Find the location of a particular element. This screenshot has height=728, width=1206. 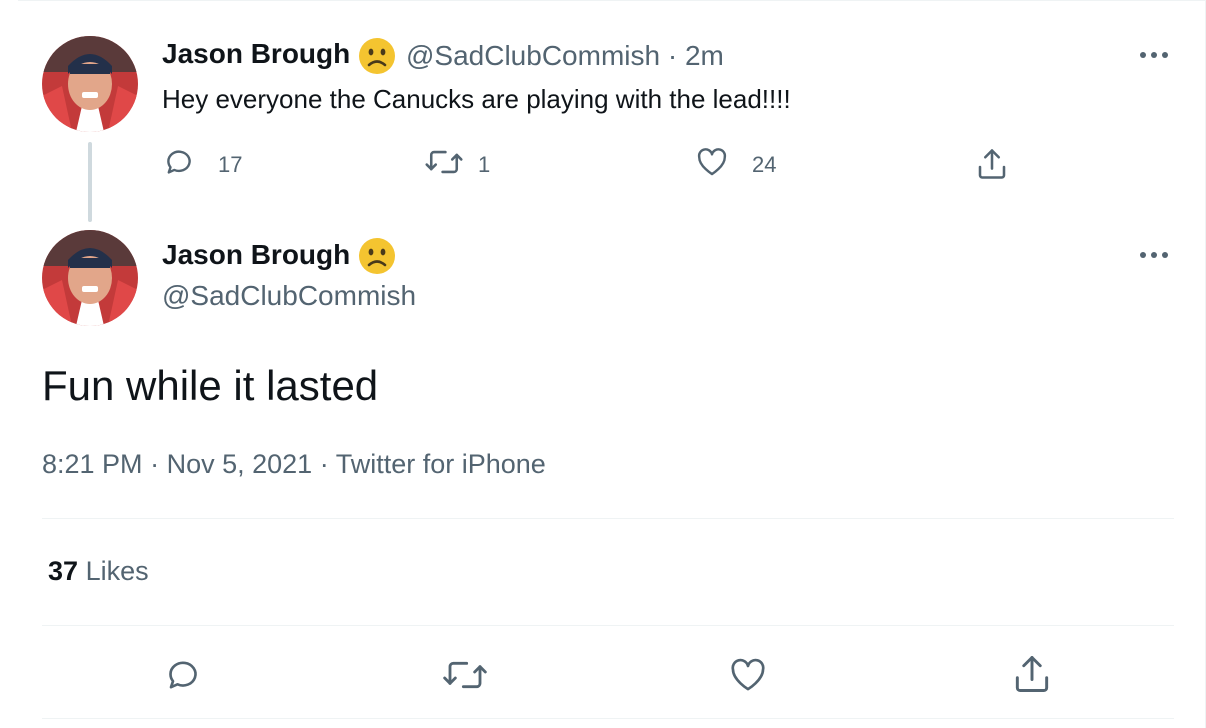

tweet-text: Fun while it lasted is located at coordinates (210, 385).